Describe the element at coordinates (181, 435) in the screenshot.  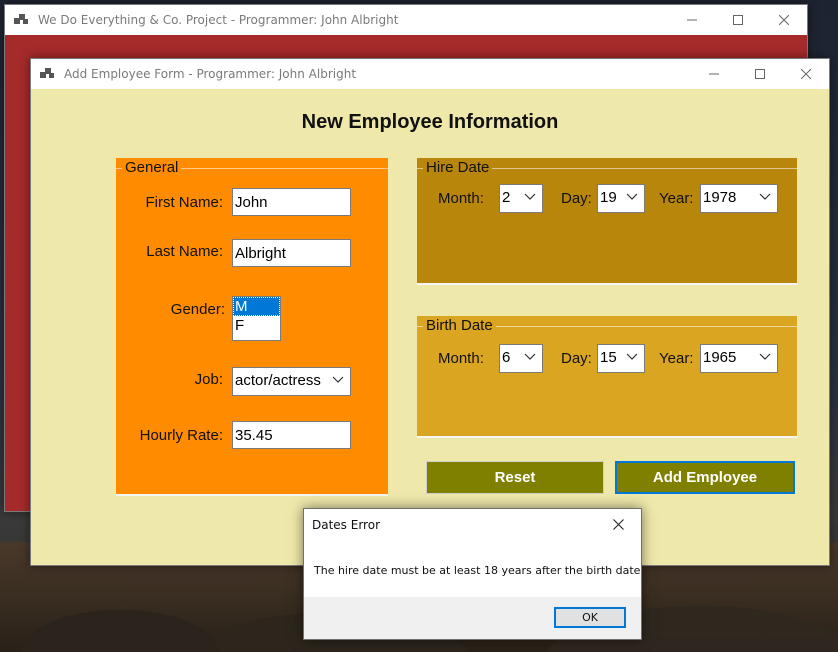
I see `hourly-rate-label: Hourly Rate:` at that location.